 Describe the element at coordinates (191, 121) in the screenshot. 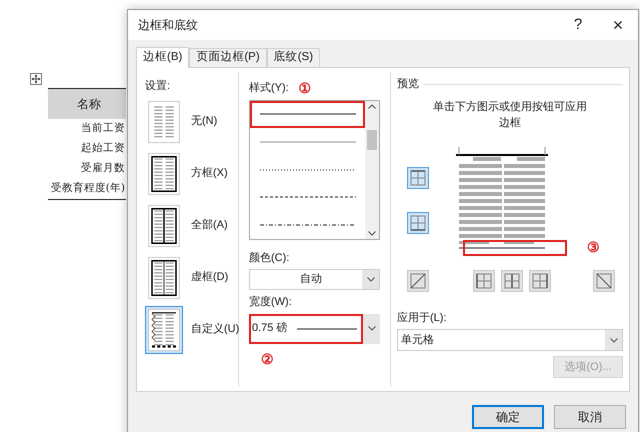

I see `setting-option: 无(N)` at that location.